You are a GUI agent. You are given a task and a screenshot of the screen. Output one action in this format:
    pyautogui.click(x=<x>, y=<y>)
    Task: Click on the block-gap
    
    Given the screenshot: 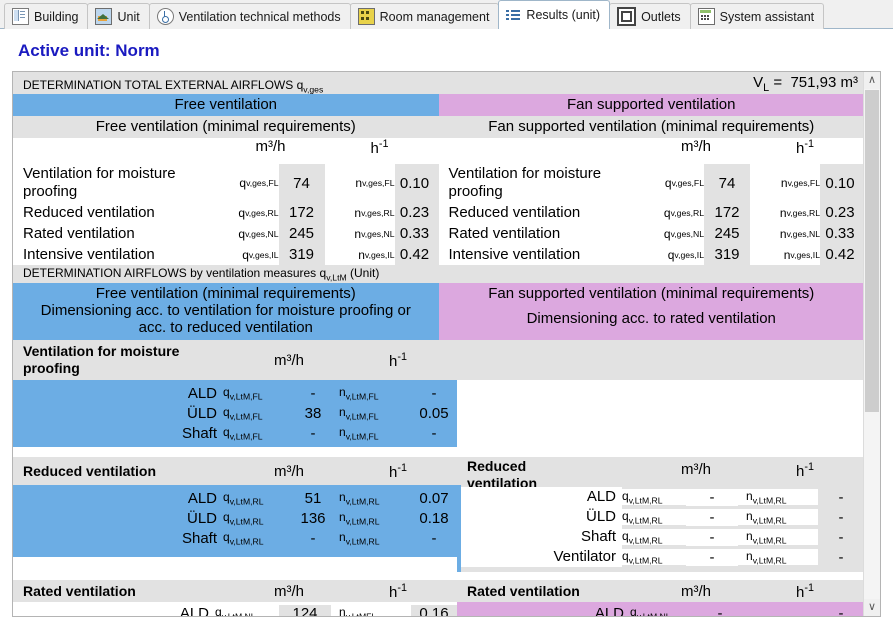 What is the action you would take?
    pyautogui.click(x=438, y=452)
    